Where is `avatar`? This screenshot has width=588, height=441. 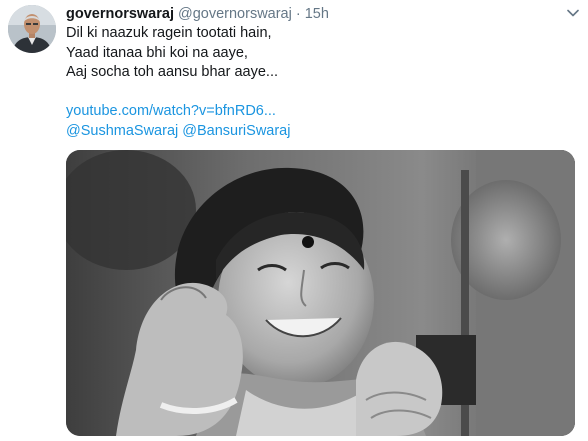 avatar is located at coordinates (32, 29).